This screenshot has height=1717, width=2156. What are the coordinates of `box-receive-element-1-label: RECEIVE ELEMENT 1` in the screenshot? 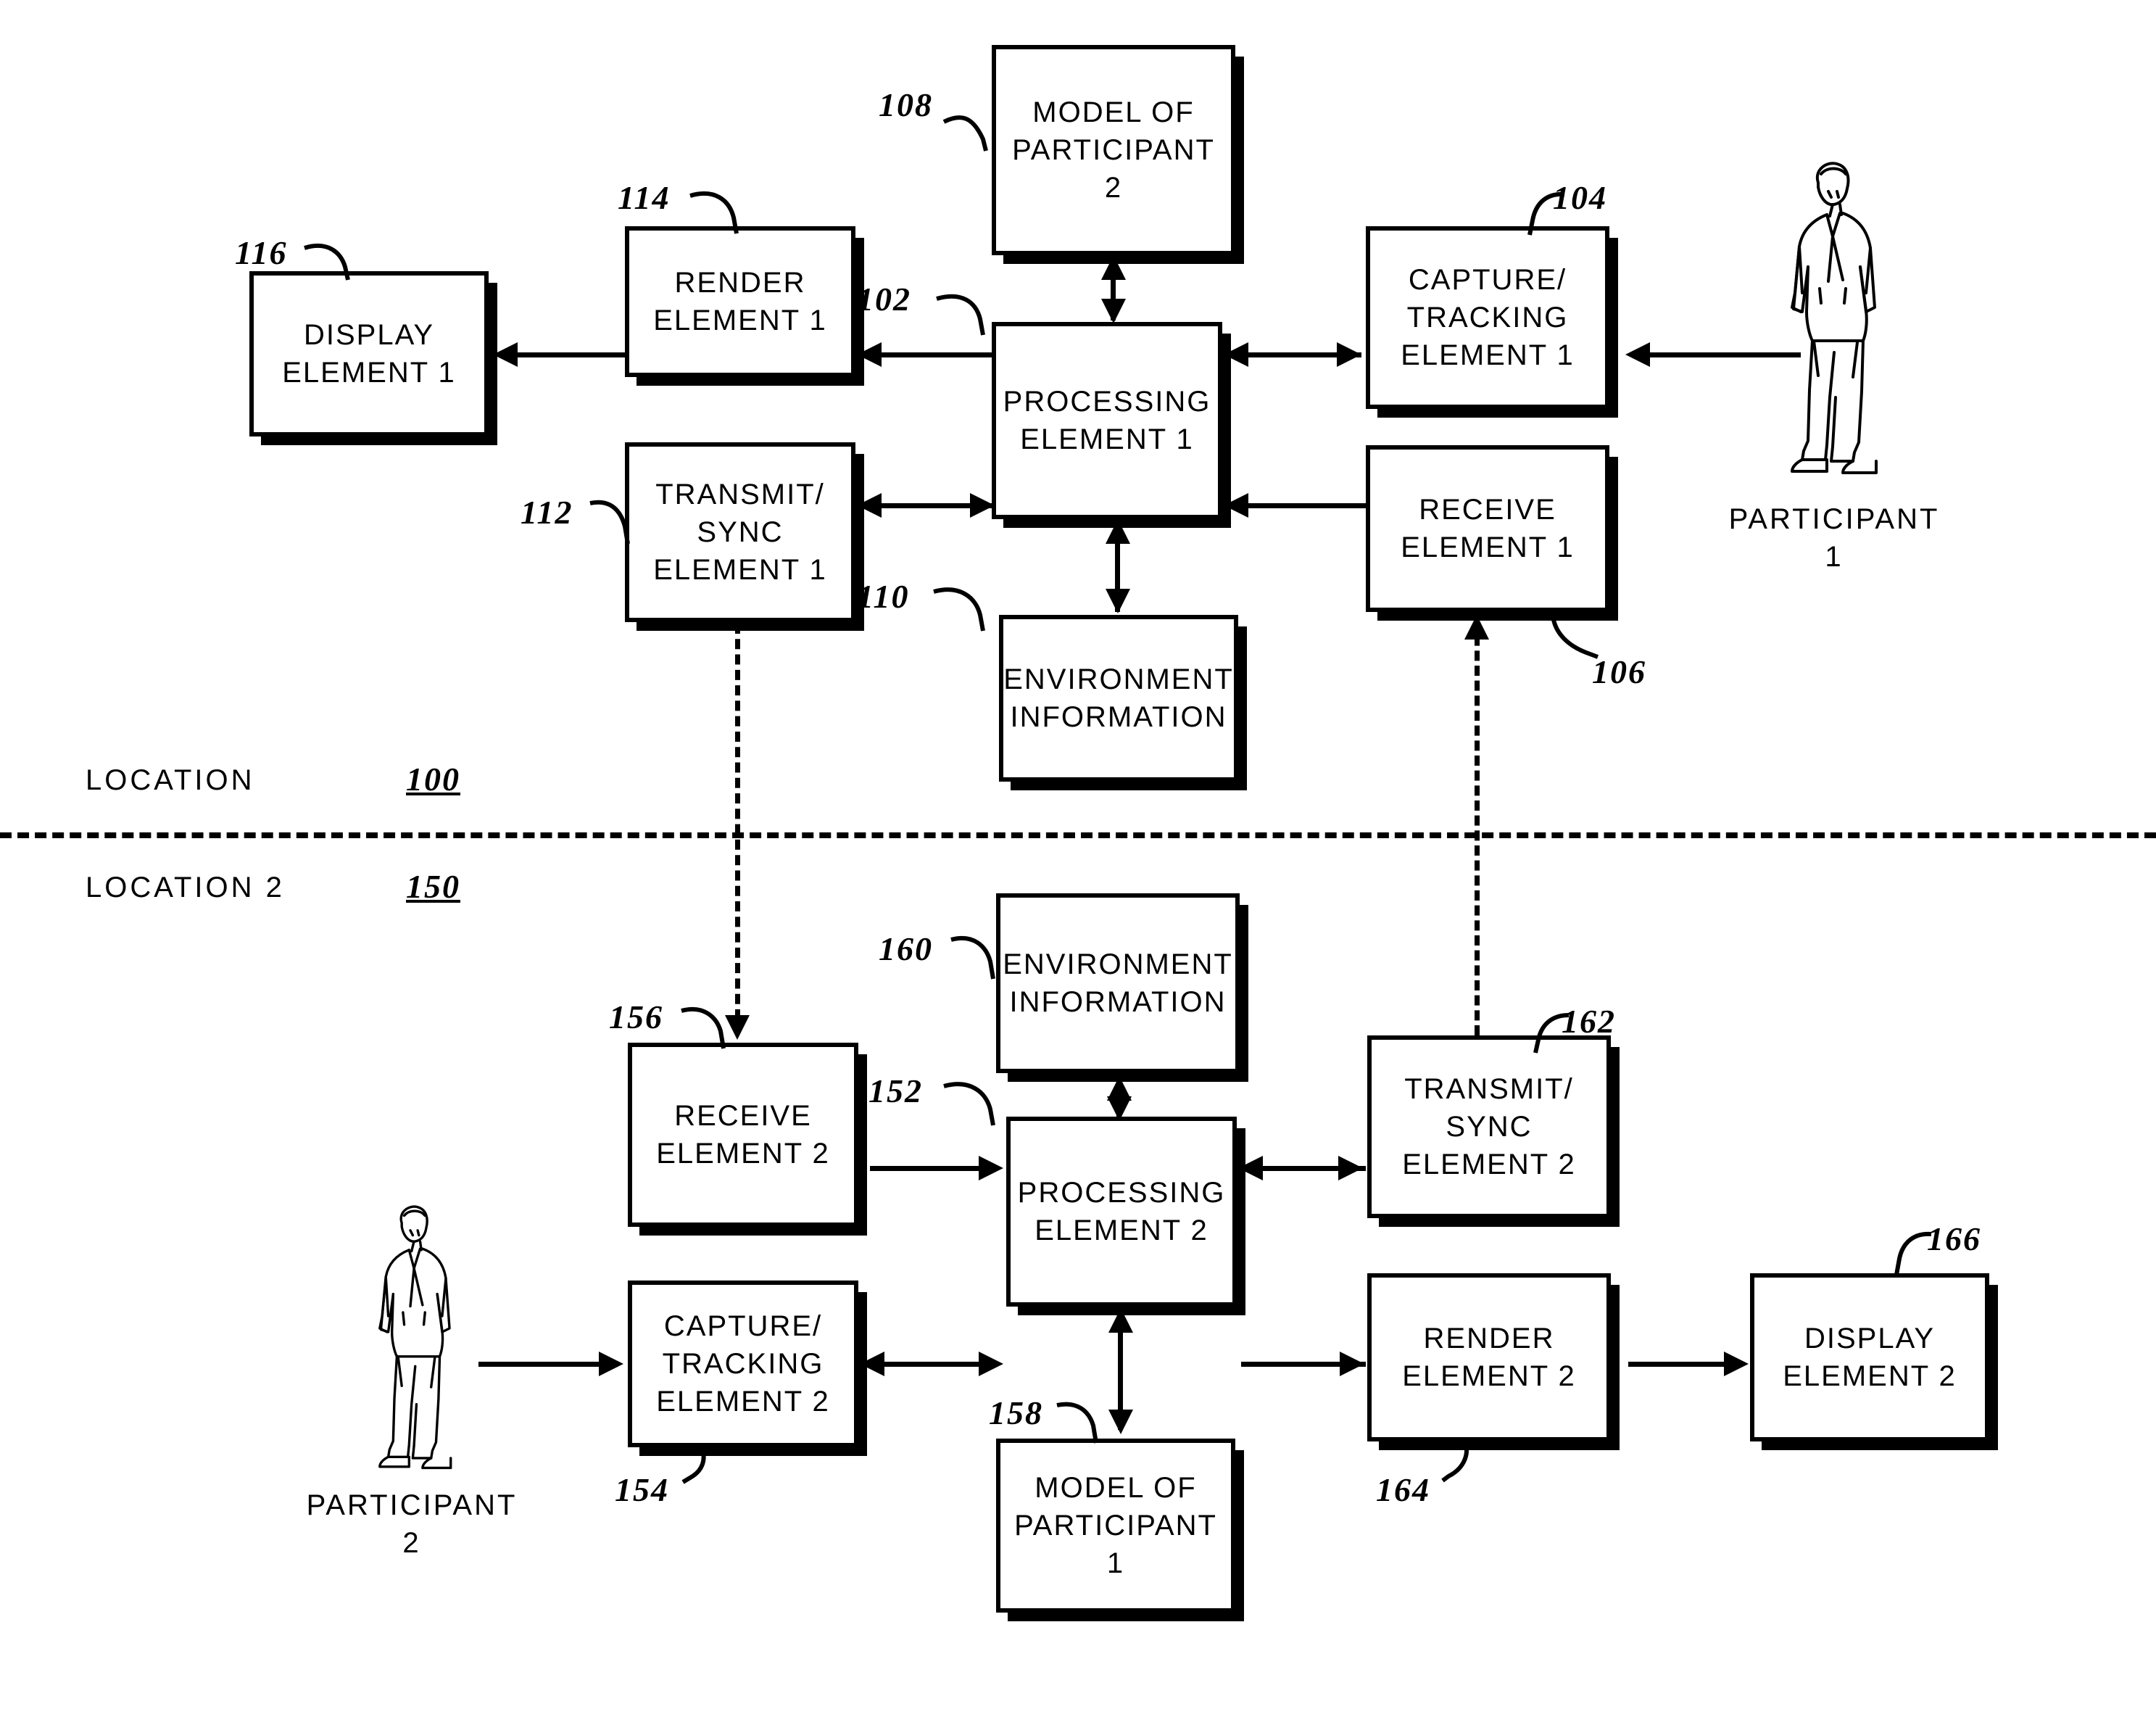 It's located at (1488, 528).